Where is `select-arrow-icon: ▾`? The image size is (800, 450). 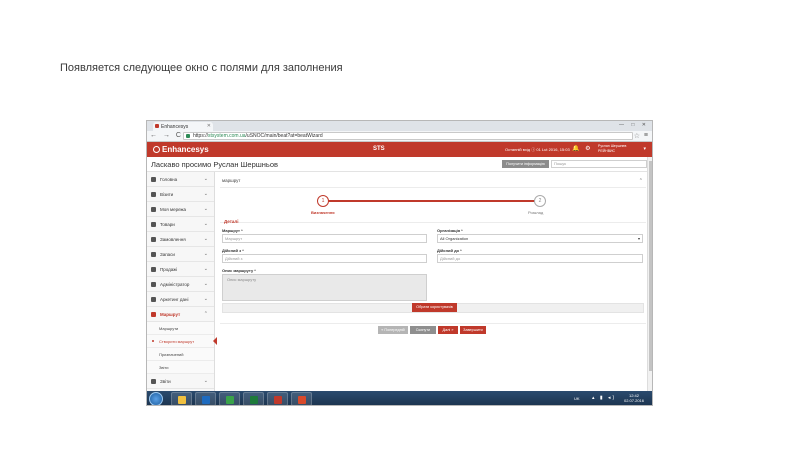
select-arrow-icon: ▾ is located at coordinates (638, 238).